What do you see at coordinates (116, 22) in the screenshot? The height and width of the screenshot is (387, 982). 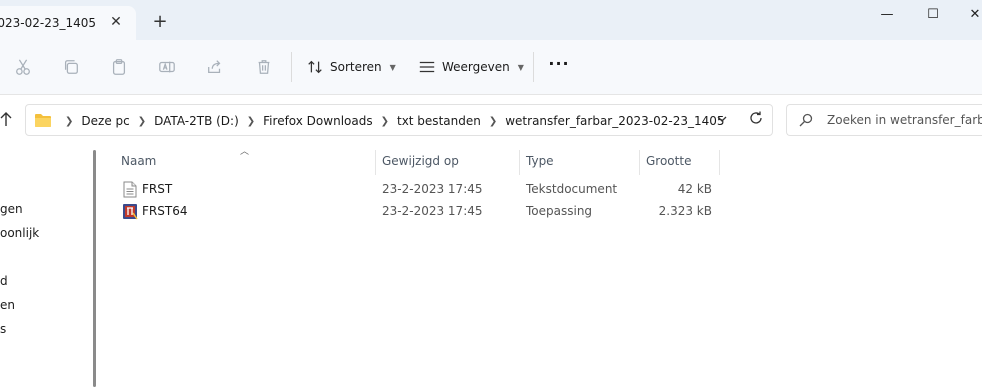 I see `tab-close-icon: ✕` at bounding box center [116, 22].